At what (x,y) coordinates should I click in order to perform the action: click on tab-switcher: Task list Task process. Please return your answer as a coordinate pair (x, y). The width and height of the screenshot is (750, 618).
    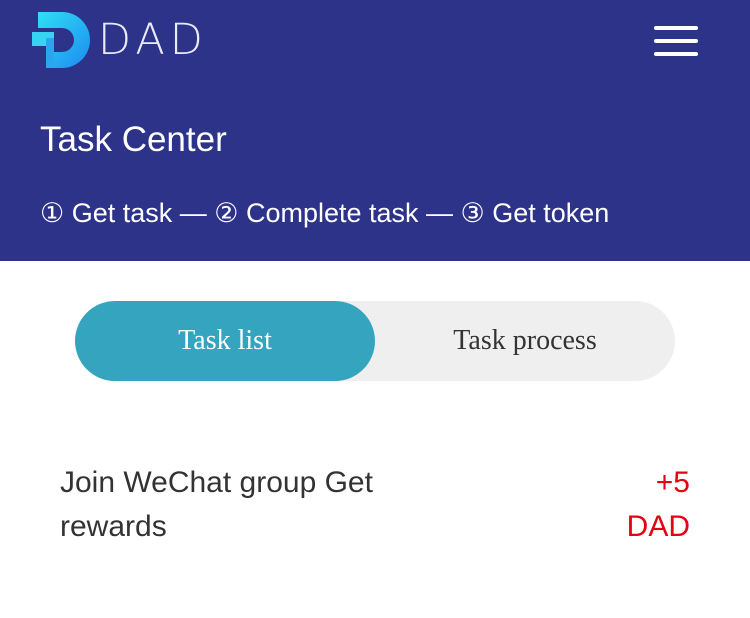
    Looking at the image, I should click on (375, 341).